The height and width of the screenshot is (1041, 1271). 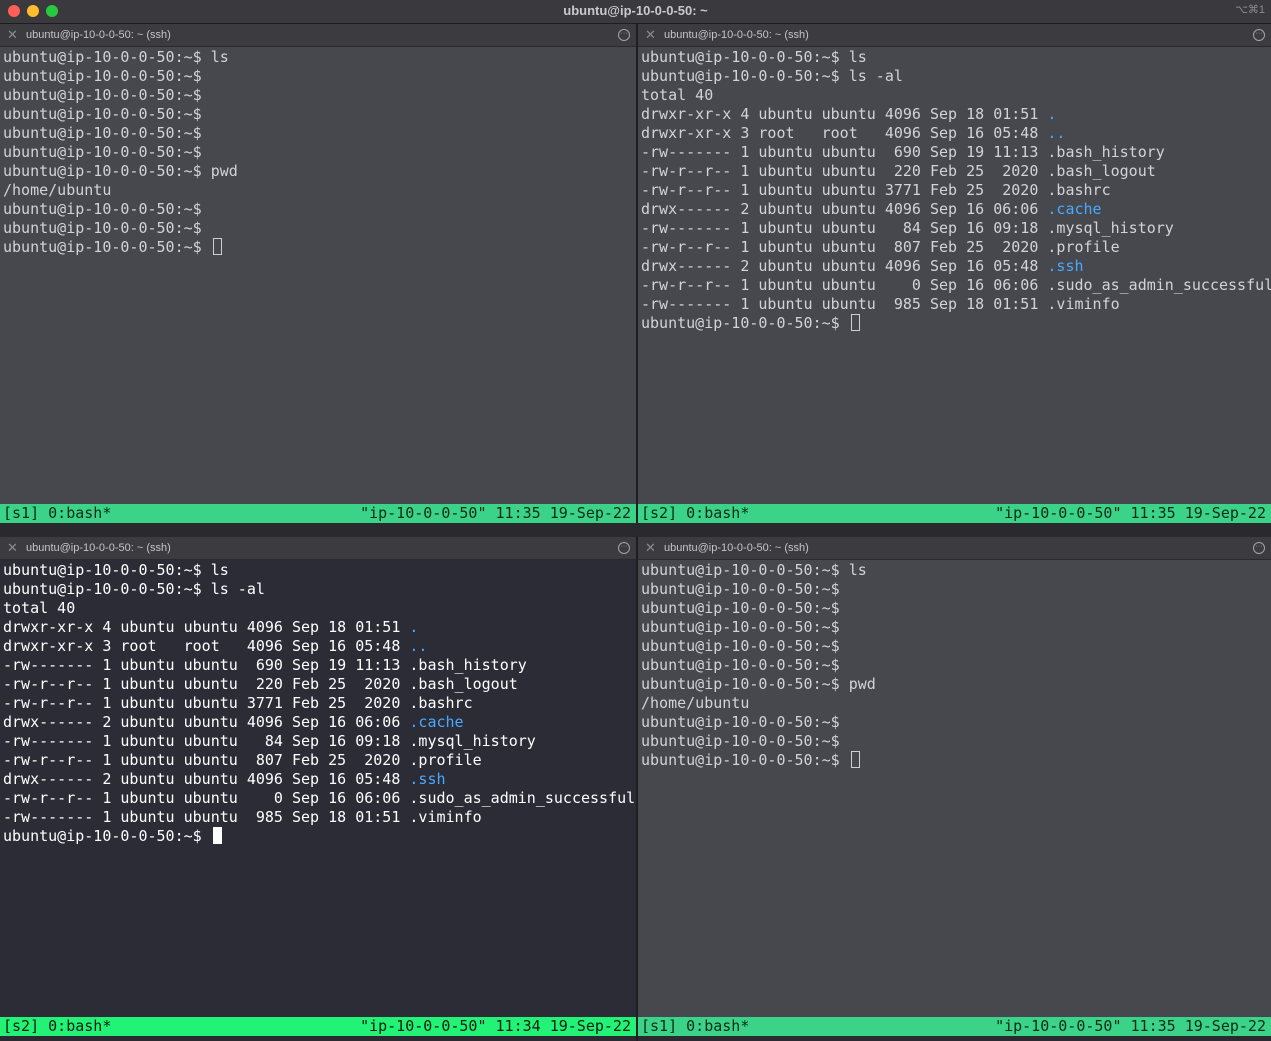 What do you see at coordinates (495, 1026) in the screenshot?
I see `status-host-time: "ip-10-0-0-50" 11:34 19-Sep-22` at bounding box center [495, 1026].